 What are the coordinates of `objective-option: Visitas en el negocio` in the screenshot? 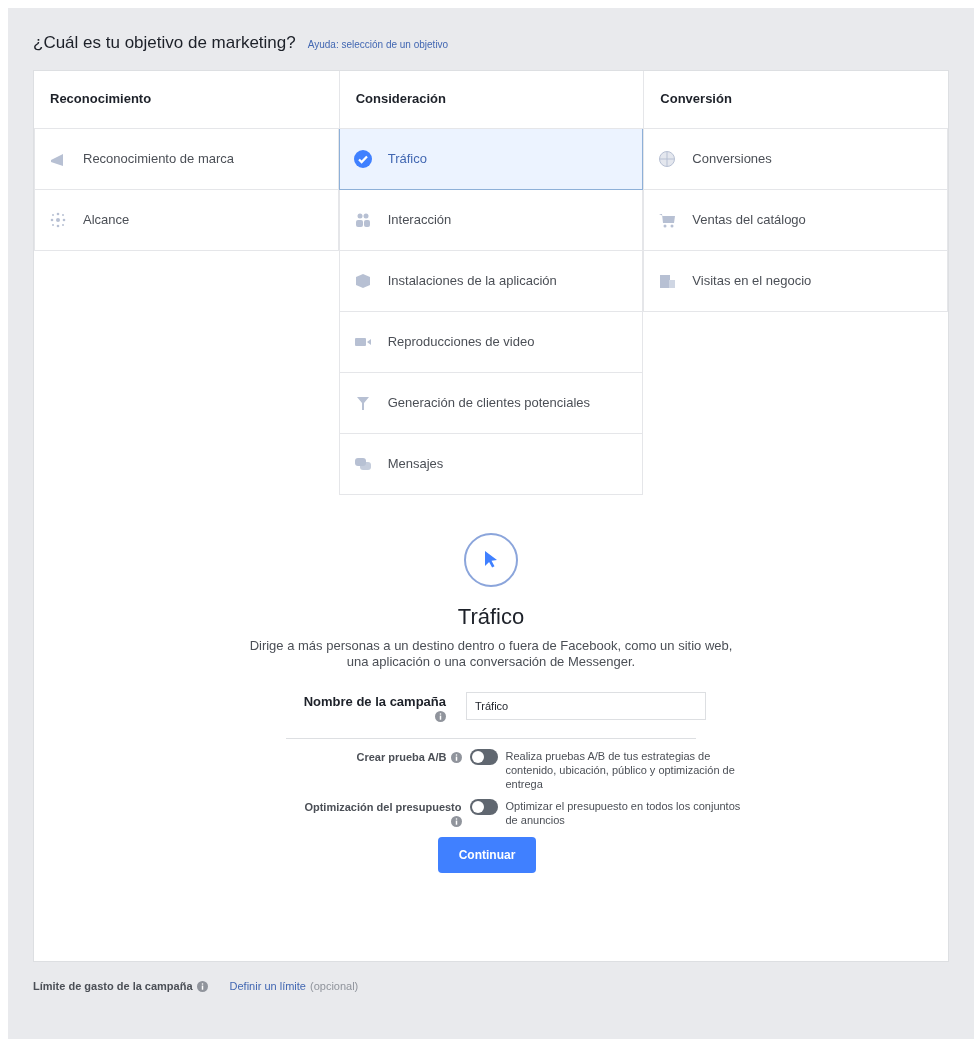 It's located at (795, 281).